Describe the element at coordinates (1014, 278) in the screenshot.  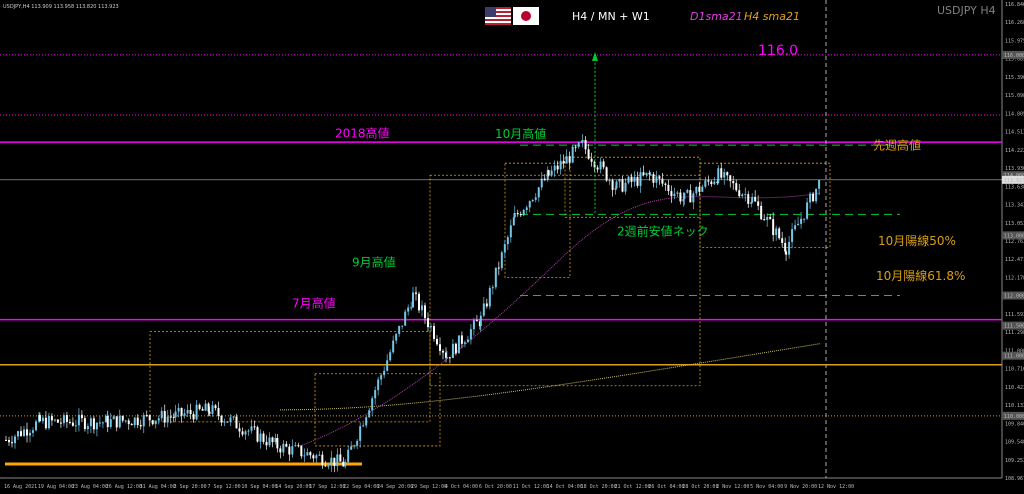
I see `price-tick-label: 112.178` at that location.